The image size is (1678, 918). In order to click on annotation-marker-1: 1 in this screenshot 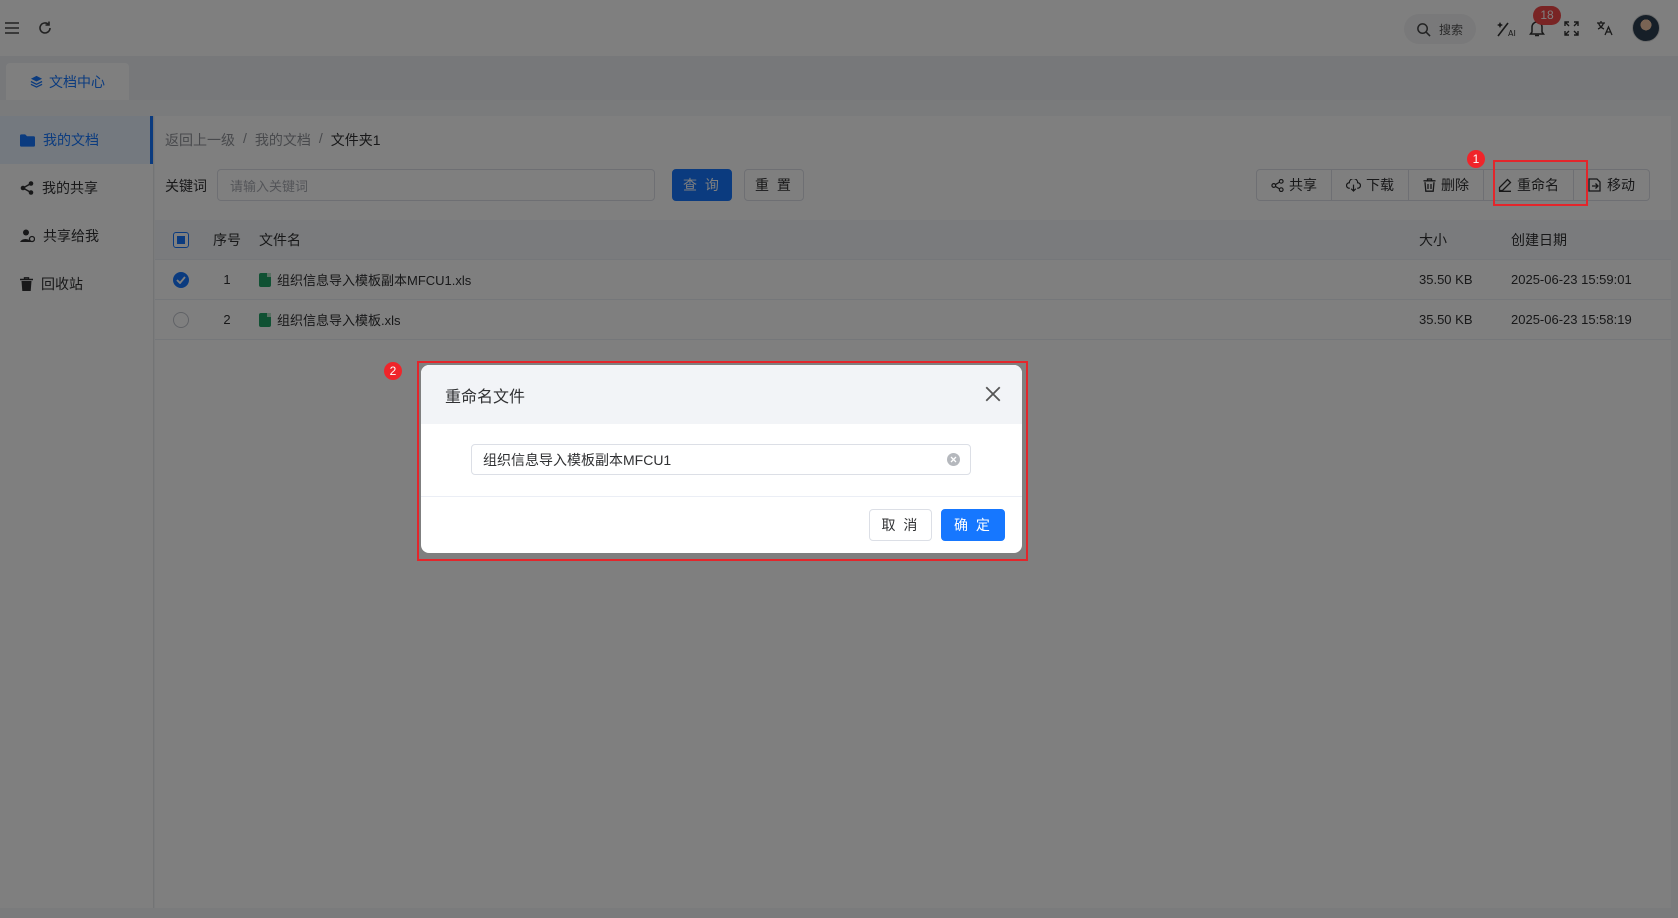, I will do `click(1476, 159)`.